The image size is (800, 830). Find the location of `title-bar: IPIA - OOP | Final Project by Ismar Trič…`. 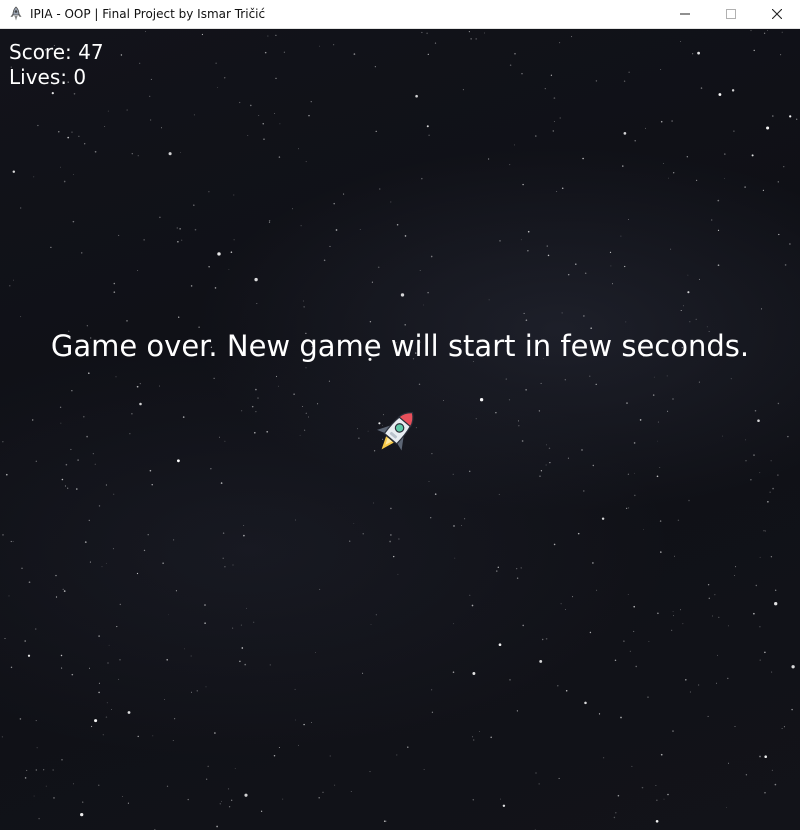

title-bar: IPIA - OOP | Final Project by Ismar Trič… is located at coordinates (400, 14).